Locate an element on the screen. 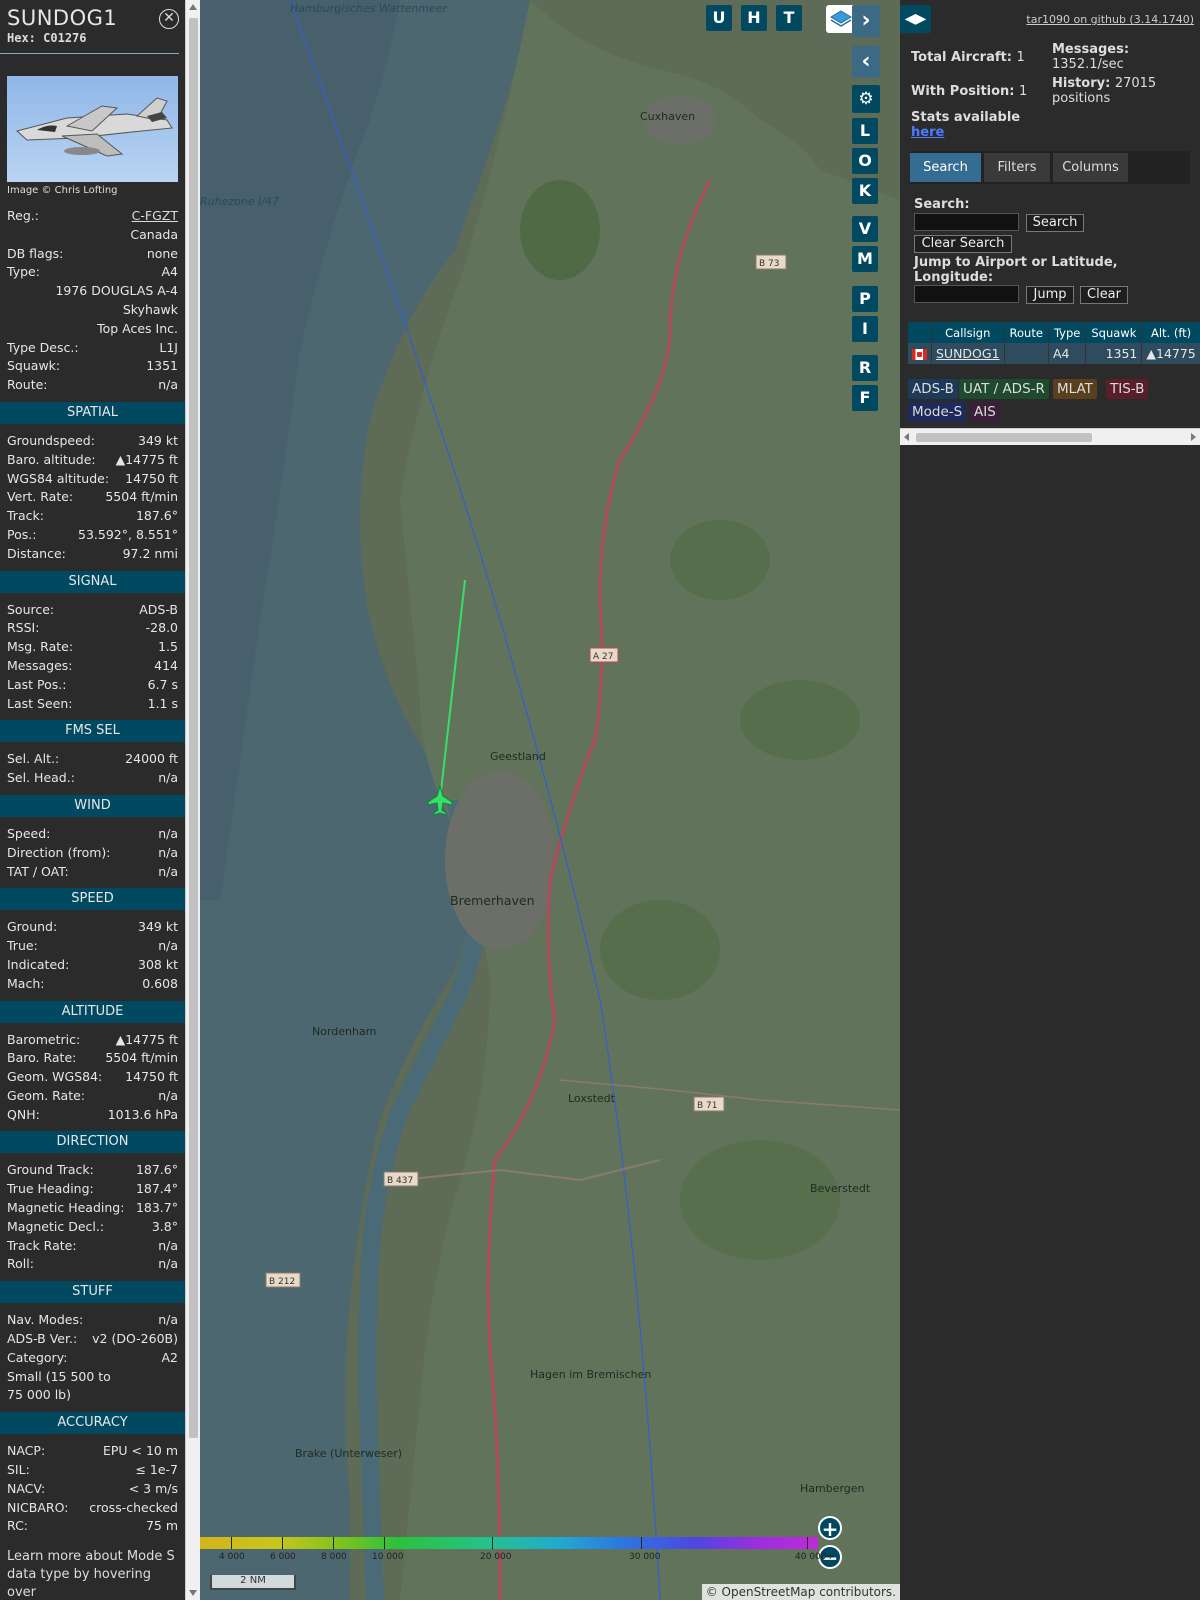 The image size is (1200, 1600). info-value: ≤ 1e-7 is located at coordinates (156, 1470).